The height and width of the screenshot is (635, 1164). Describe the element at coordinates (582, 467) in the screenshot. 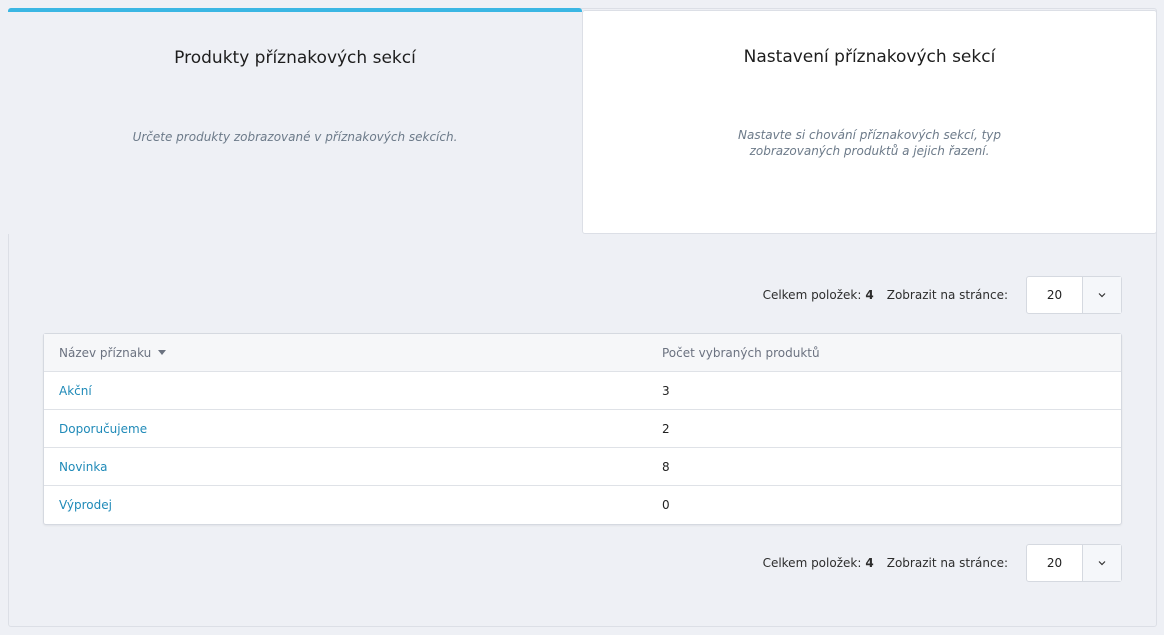

I see `table-row: Novinka 8` at that location.